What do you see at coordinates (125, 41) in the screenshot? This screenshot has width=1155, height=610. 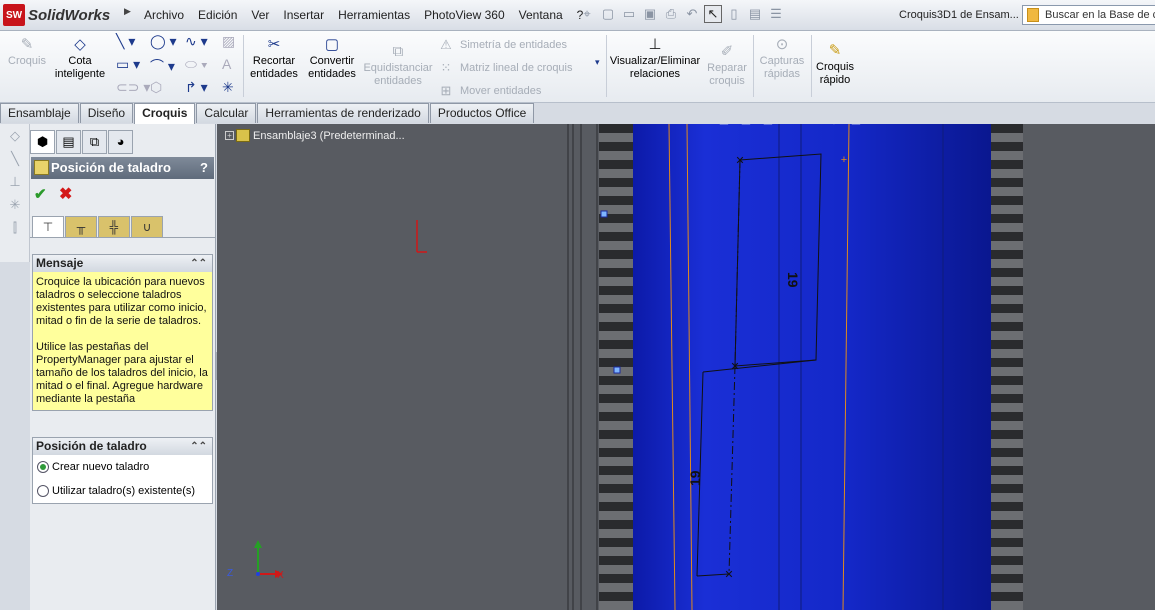 I see `line-icon: ╲ ▾` at bounding box center [125, 41].